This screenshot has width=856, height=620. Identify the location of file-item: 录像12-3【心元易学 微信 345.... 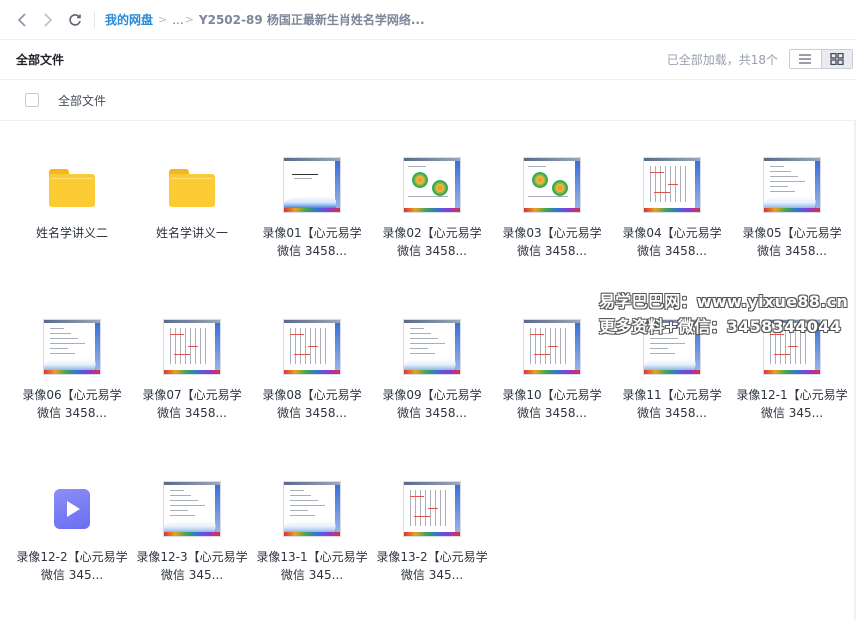
(192, 542).